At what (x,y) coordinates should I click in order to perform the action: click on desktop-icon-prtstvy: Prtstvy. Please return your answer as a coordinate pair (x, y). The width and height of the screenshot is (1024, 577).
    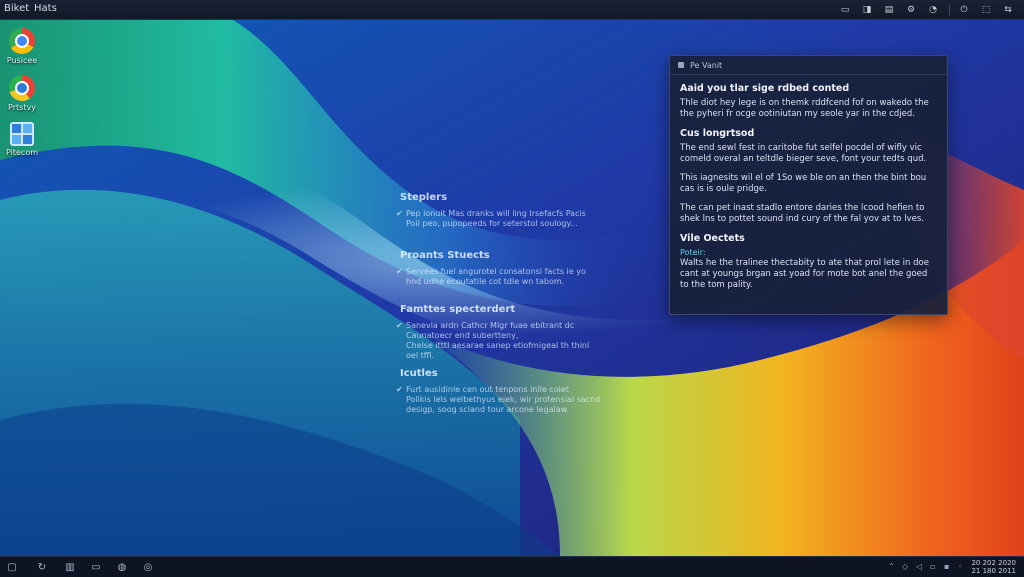
    Looking at the image, I should click on (22, 93).